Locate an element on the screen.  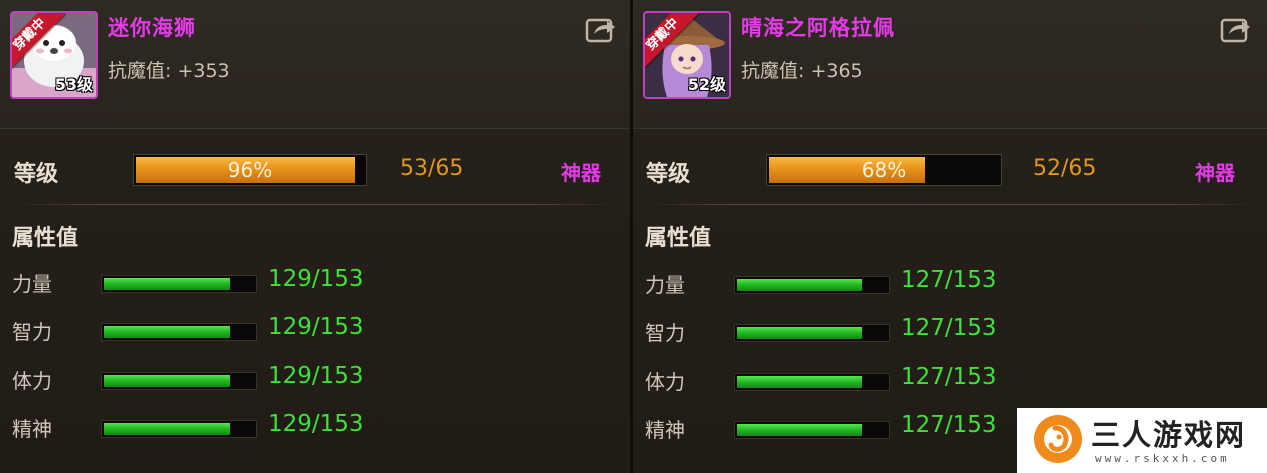
avatar-level: 53级 is located at coordinates (73, 84).